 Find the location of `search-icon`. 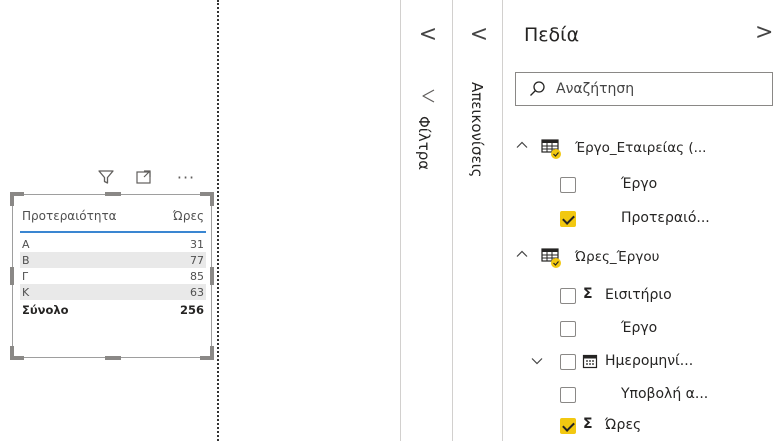

search-icon is located at coordinates (537, 88).